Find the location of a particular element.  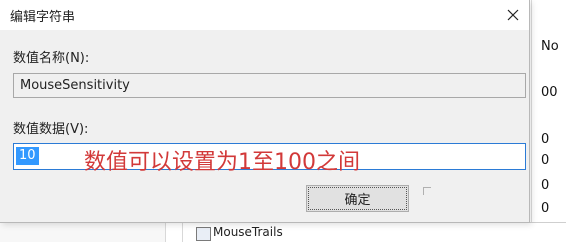

corner-mark is located at coordinates (427, 191).